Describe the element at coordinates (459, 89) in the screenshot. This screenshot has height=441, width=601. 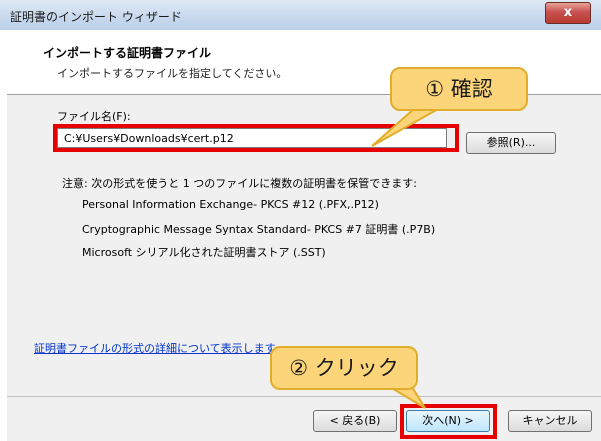
I see `callout-step1: ① 確認` at that location.